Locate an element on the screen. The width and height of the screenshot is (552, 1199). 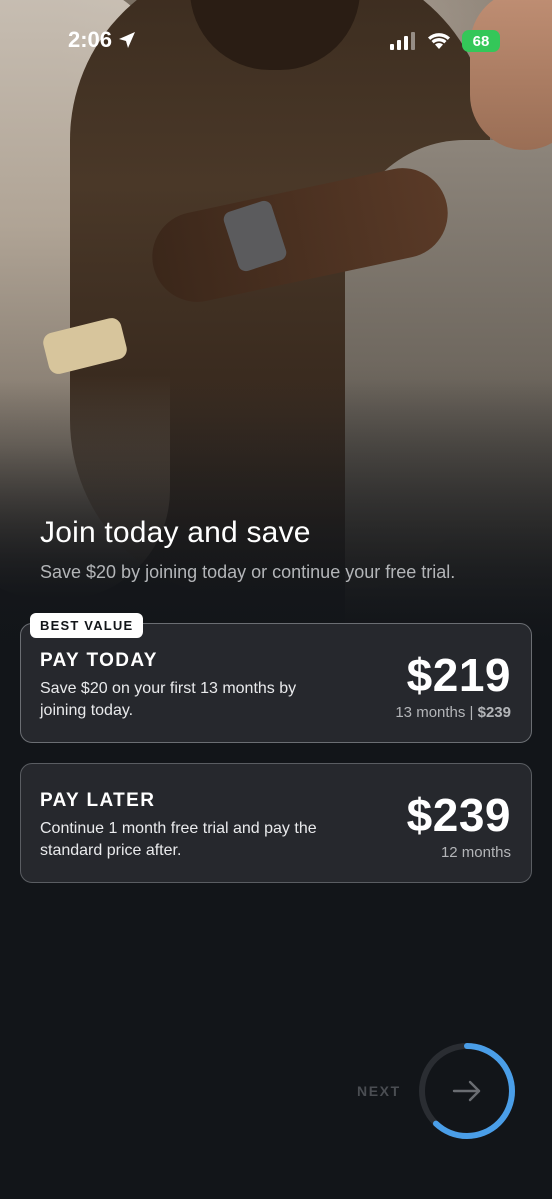
plan-title: PAY LATER is located at coordinates (98, 800).